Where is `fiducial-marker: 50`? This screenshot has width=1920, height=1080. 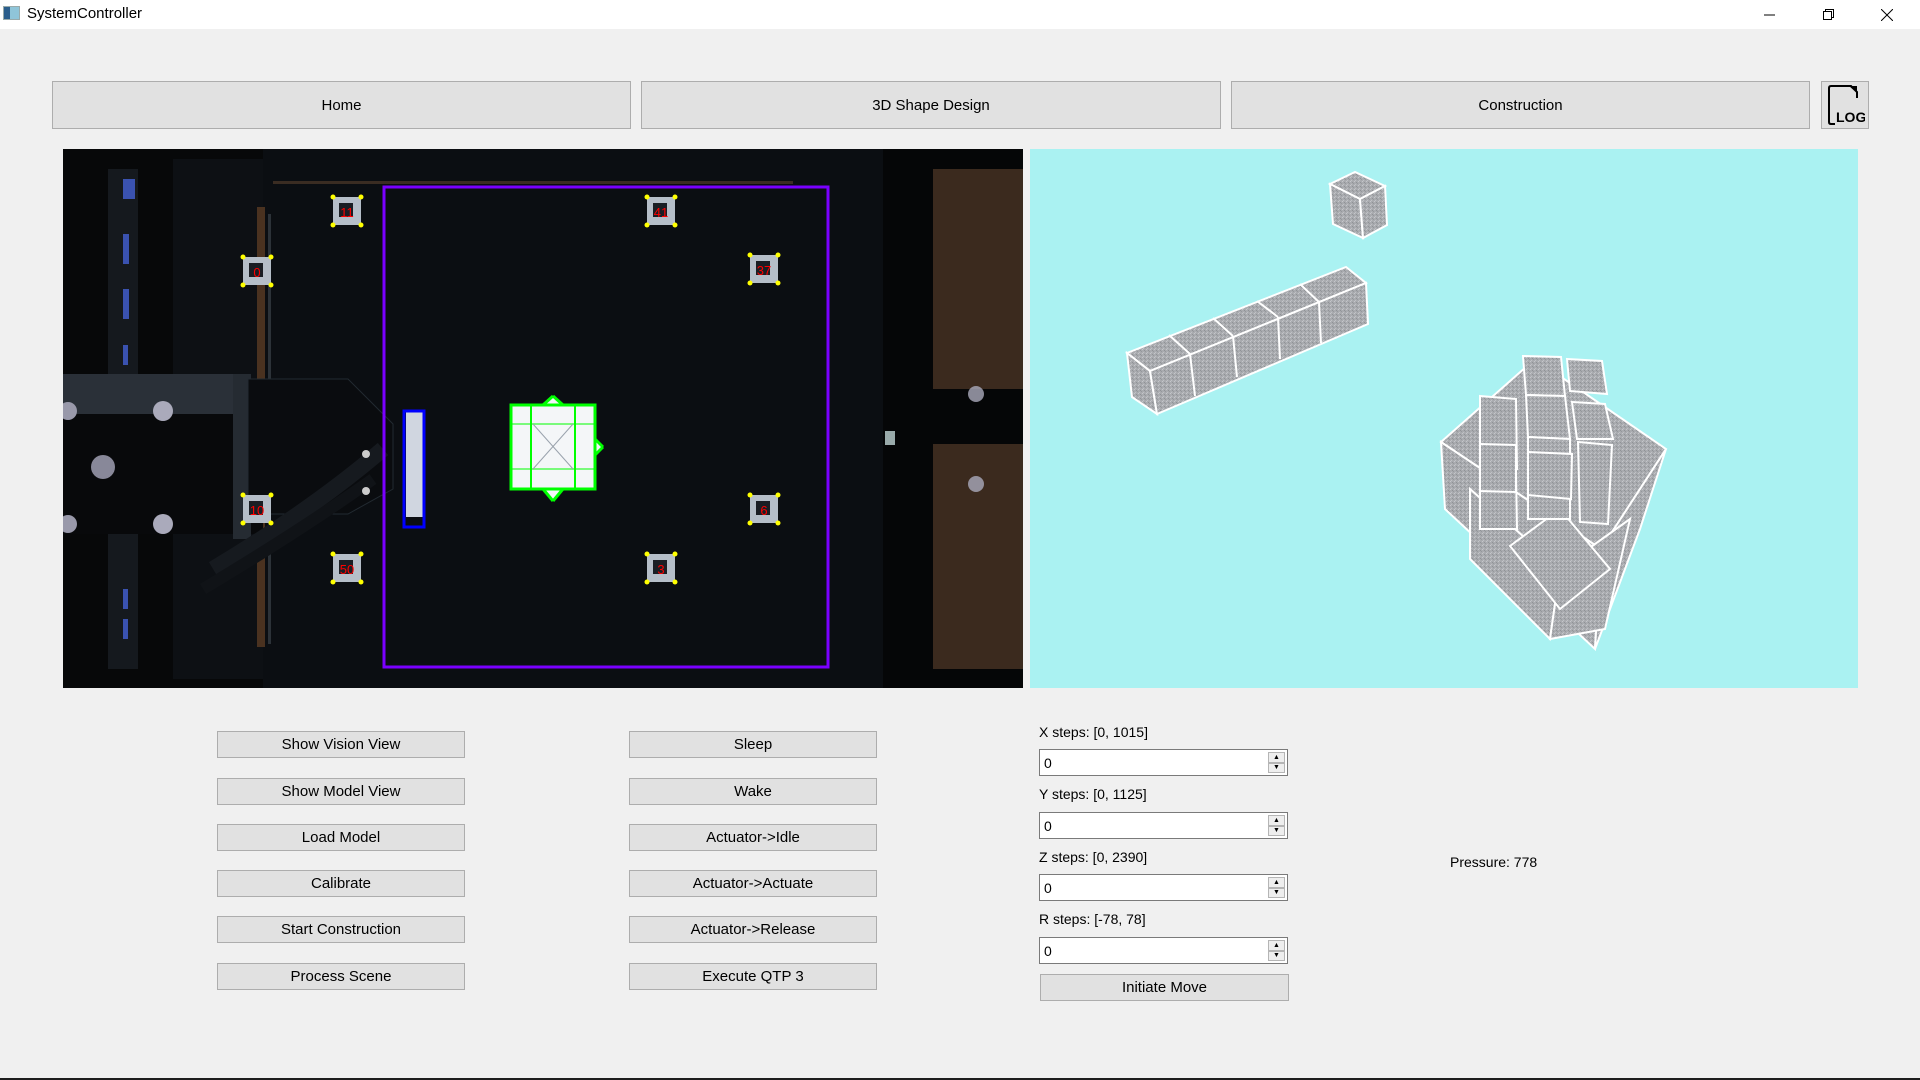 fiducial-marker: 50 is located at coordinates (347, 568).